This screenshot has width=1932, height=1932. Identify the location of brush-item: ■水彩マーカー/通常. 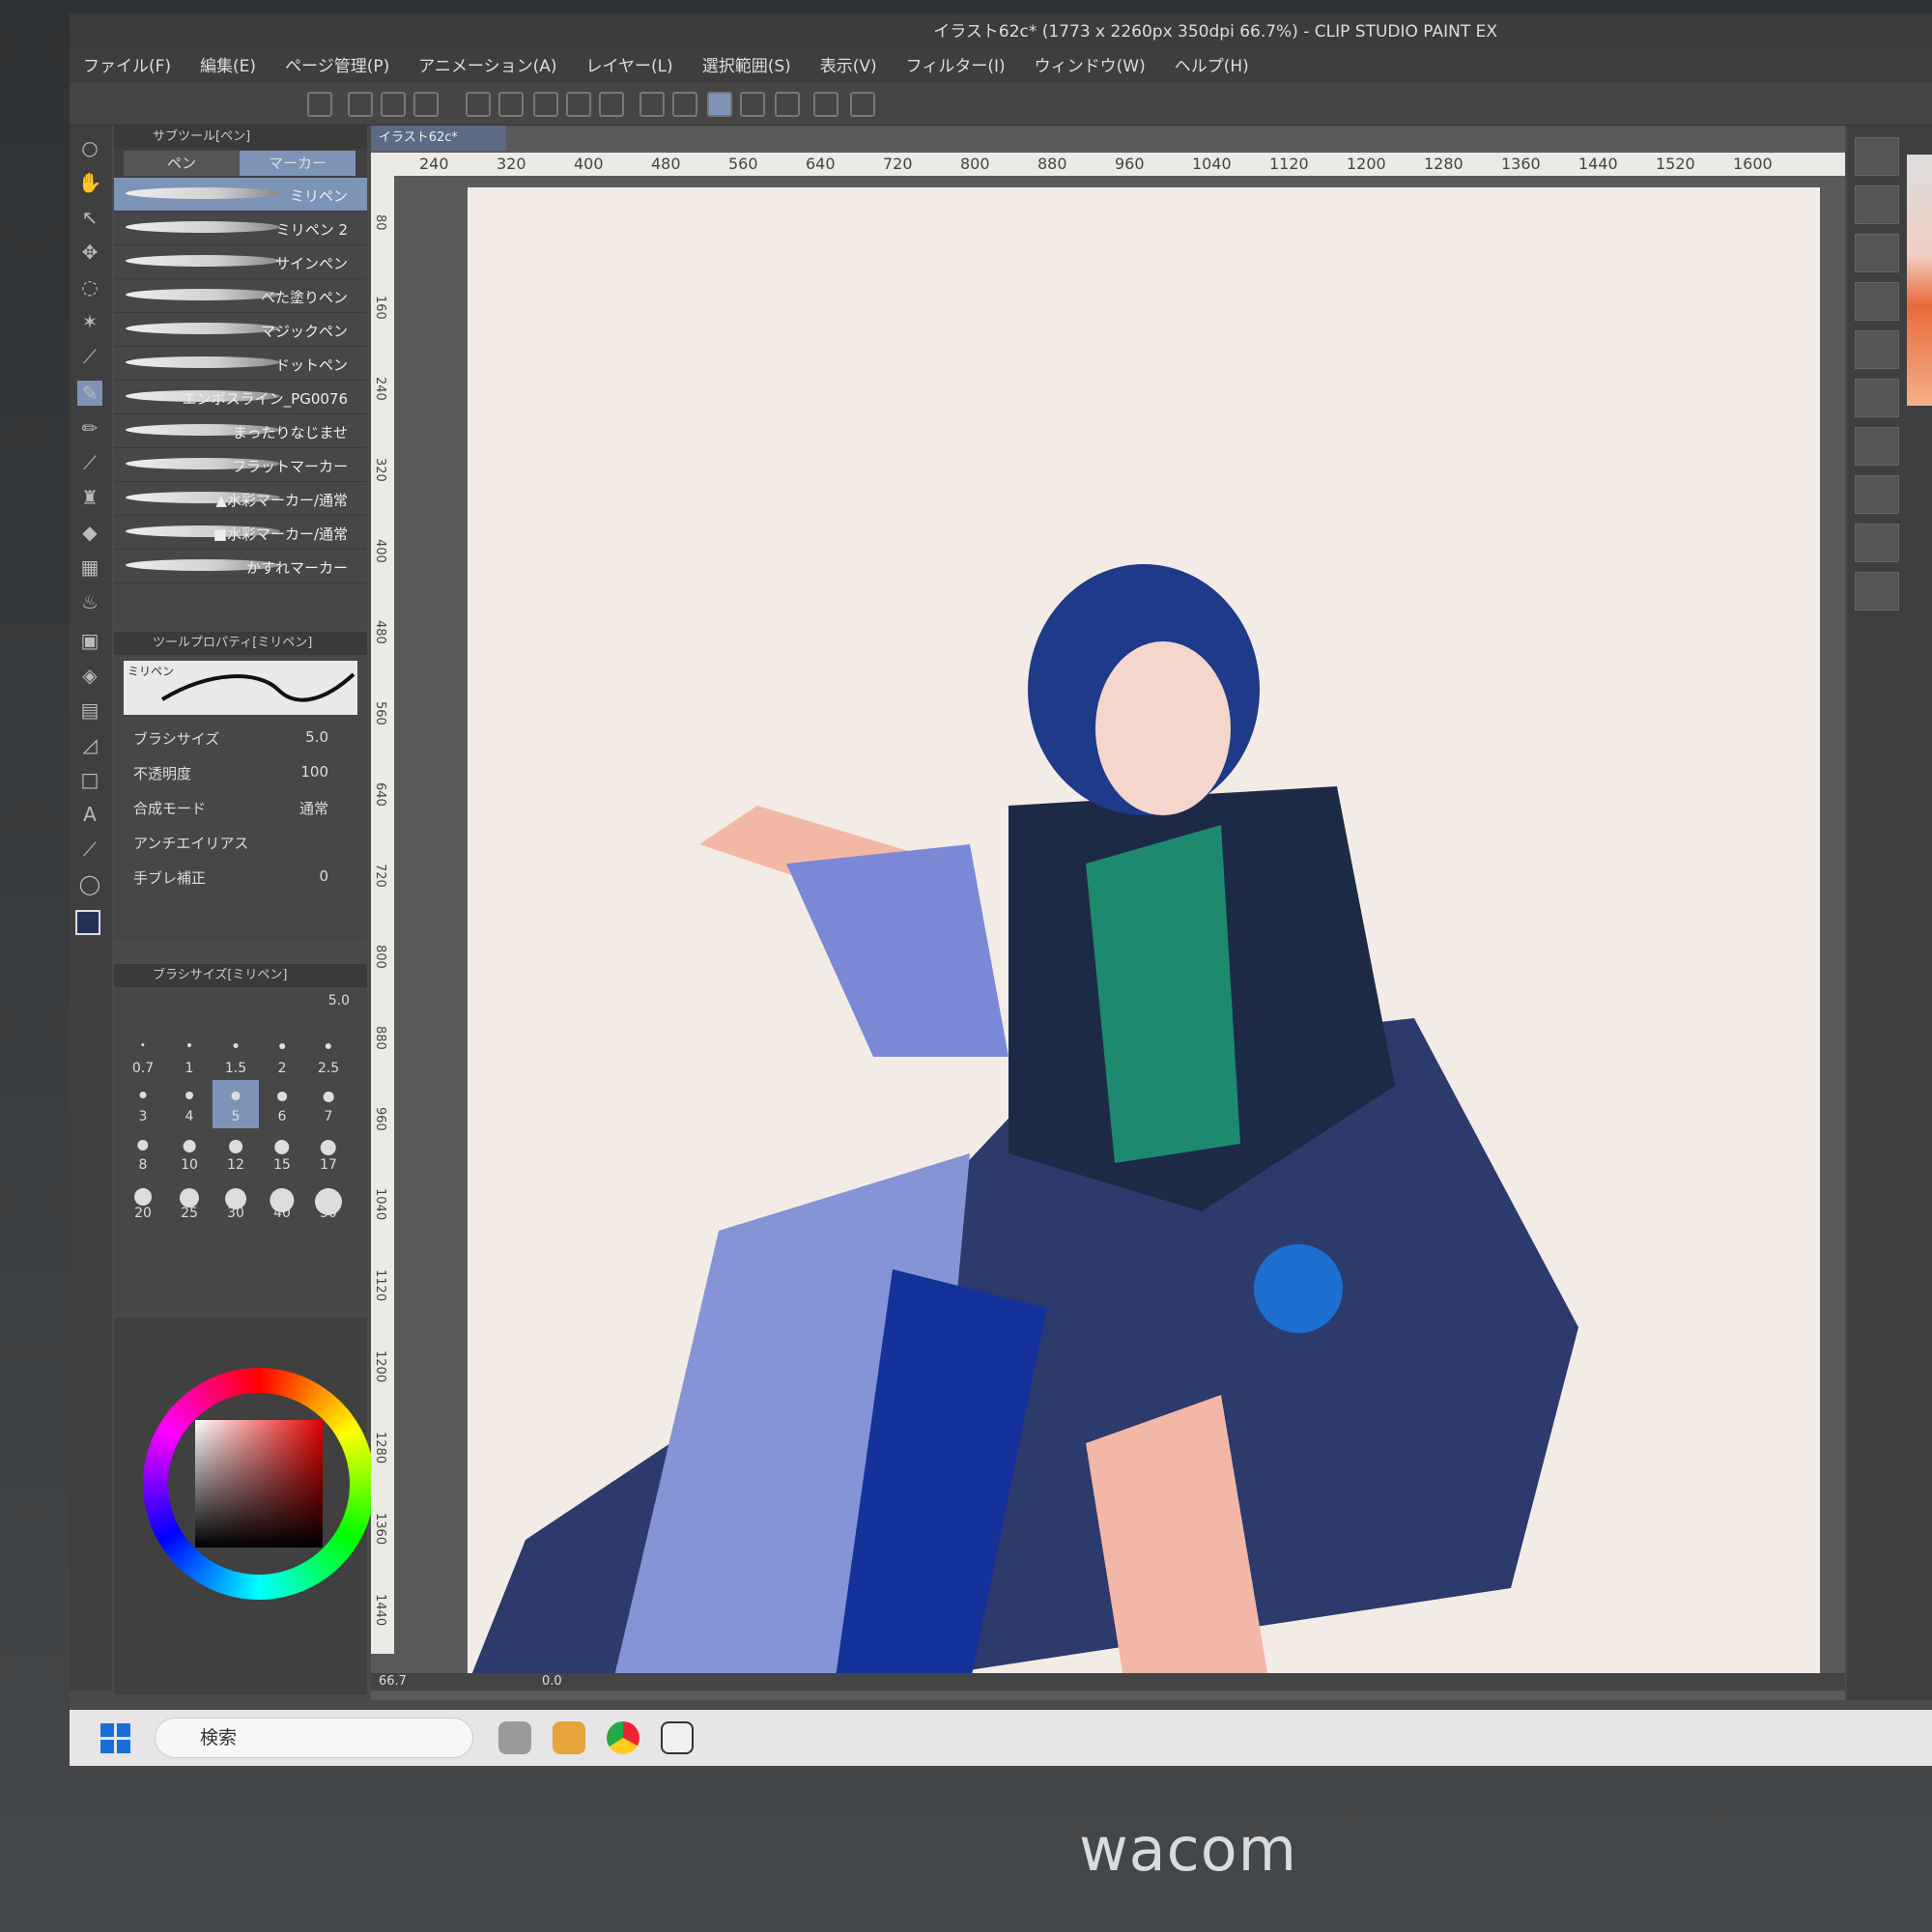
(240, 533).